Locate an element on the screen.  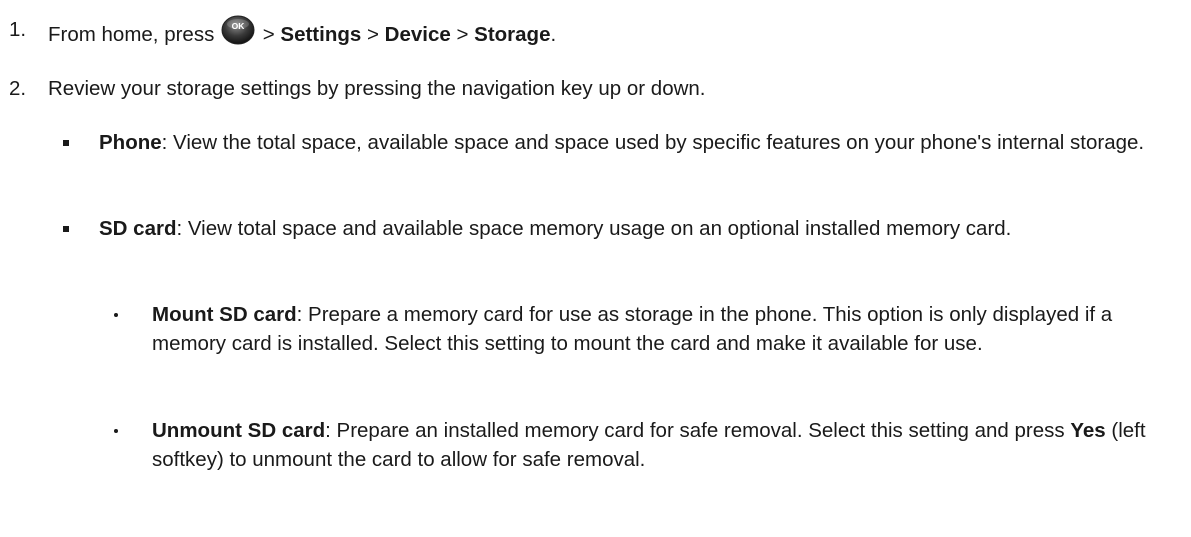
option-term: Phone is located at coordinates (130, 142).